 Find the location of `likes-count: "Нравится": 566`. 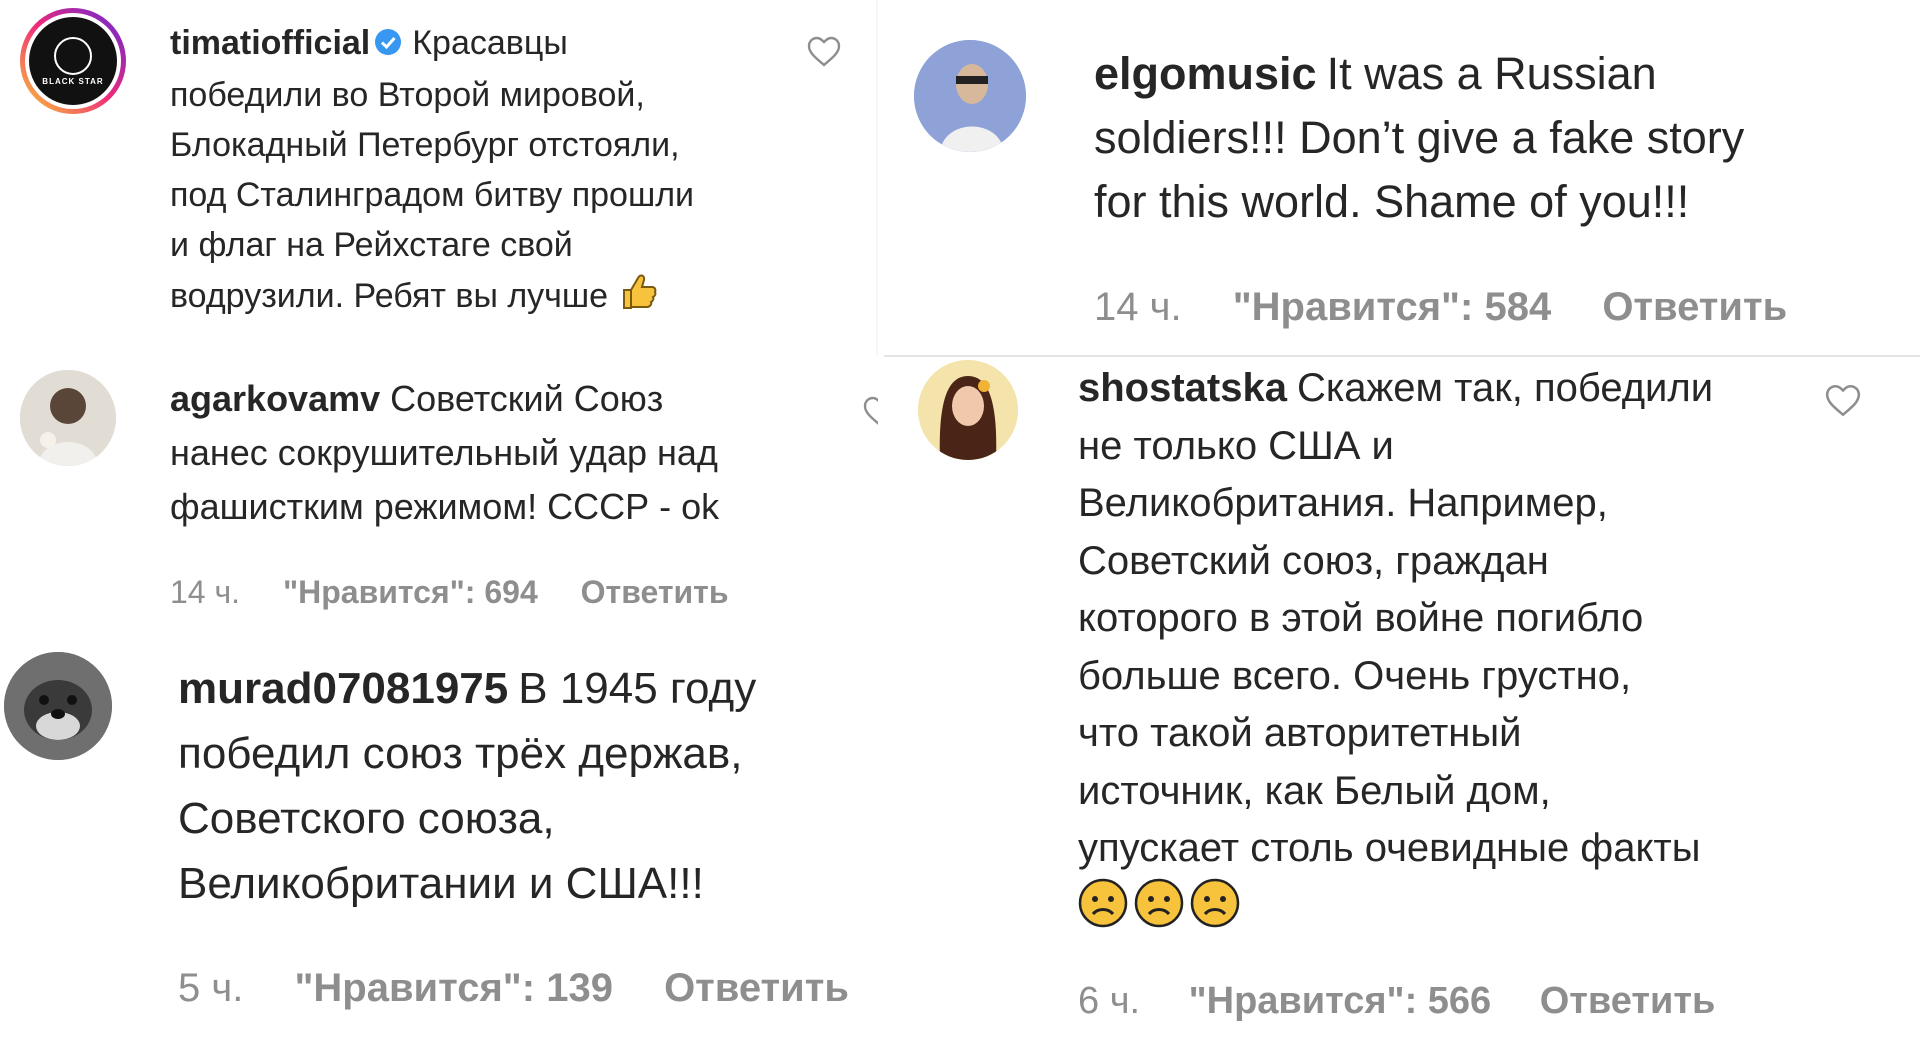

likes-count: "Нравится": 566 is located at coordinates (1340, 1001).